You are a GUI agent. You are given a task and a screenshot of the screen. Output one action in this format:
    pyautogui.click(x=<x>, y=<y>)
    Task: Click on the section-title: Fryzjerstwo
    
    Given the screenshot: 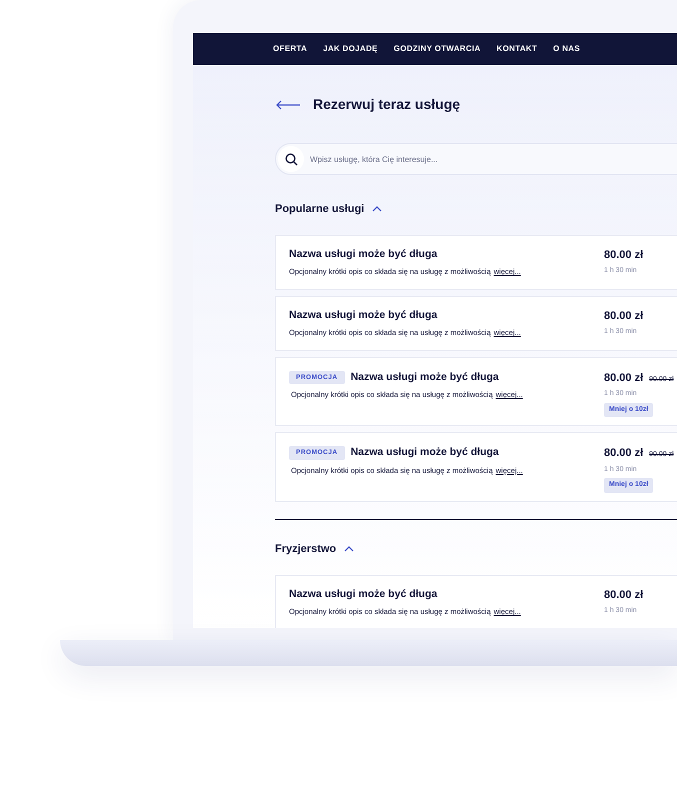 What is the action you would take?
    pyautogui.click(x=305, y=549)
    